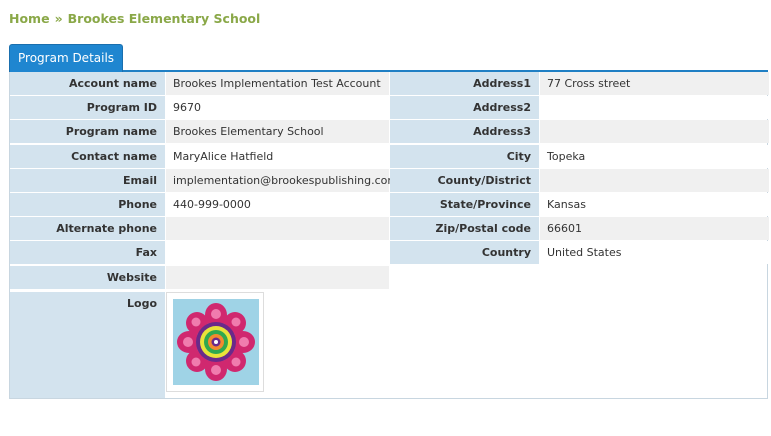 This screenshot has height=436, width=771. I want to click on field-label: Country, so click(464, 252).